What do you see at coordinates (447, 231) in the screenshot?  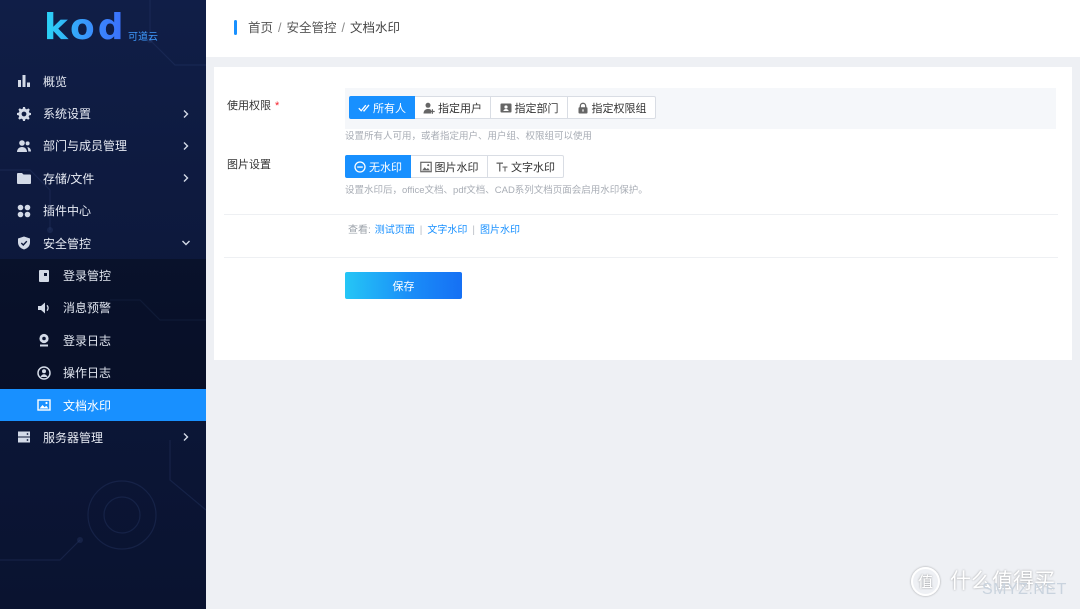 I see `preview-link-text-watermark: 文字水印` at bounding box center [447, 231].